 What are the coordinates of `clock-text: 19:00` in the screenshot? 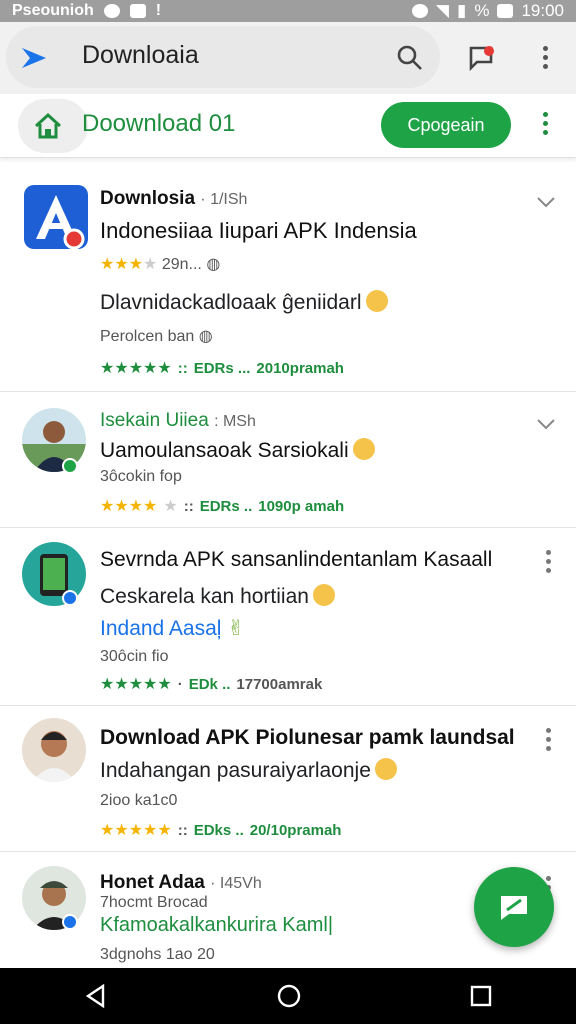 It's located at (542, 10).